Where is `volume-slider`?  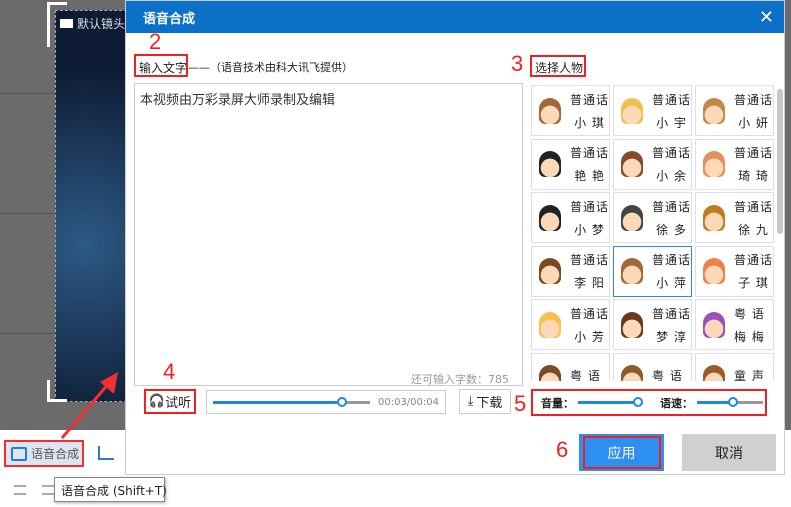 volume-slider is located at coordinates (610, 402).